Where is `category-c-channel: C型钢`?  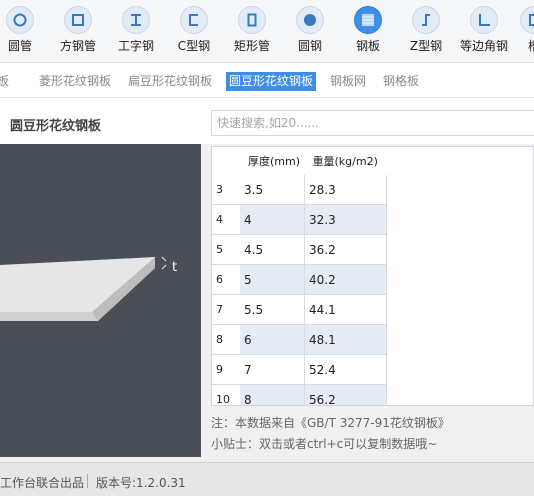 category-c-channel: C型钢 is located at coordinates (194, 31).